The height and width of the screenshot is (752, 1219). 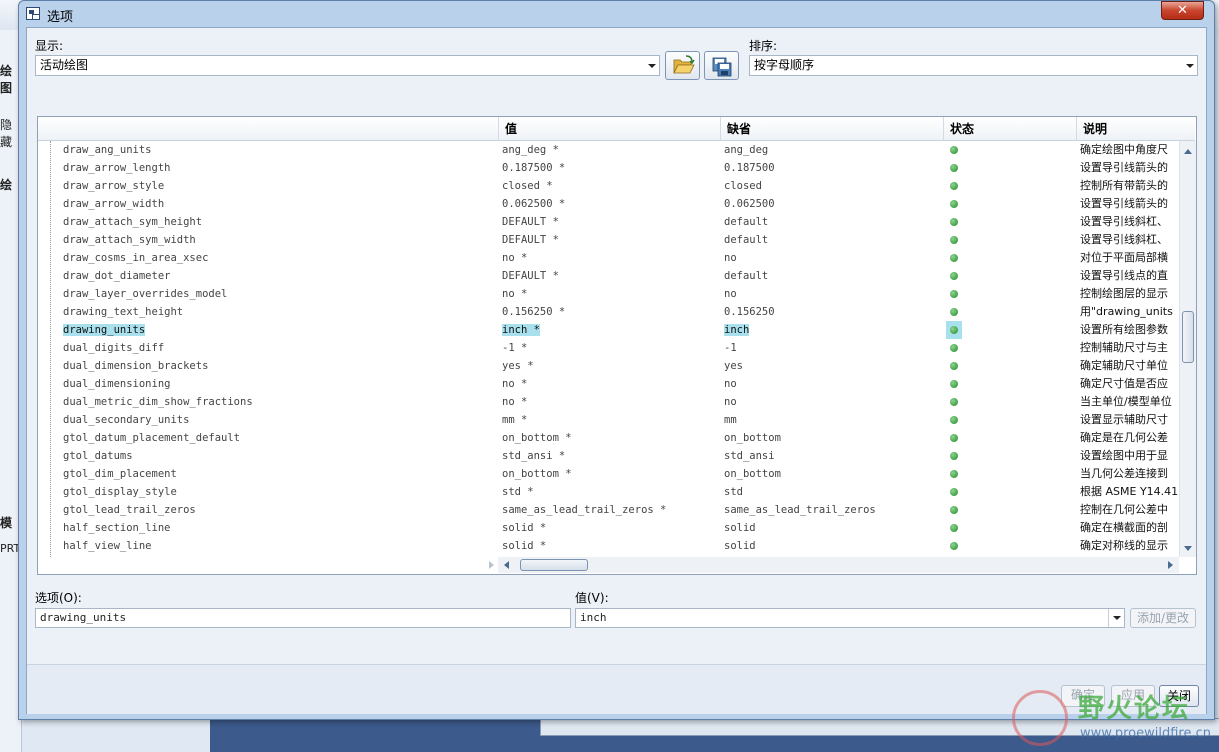 I want to click on option-value-cell-text: 0.187500 *, so click(x=534, y=168).